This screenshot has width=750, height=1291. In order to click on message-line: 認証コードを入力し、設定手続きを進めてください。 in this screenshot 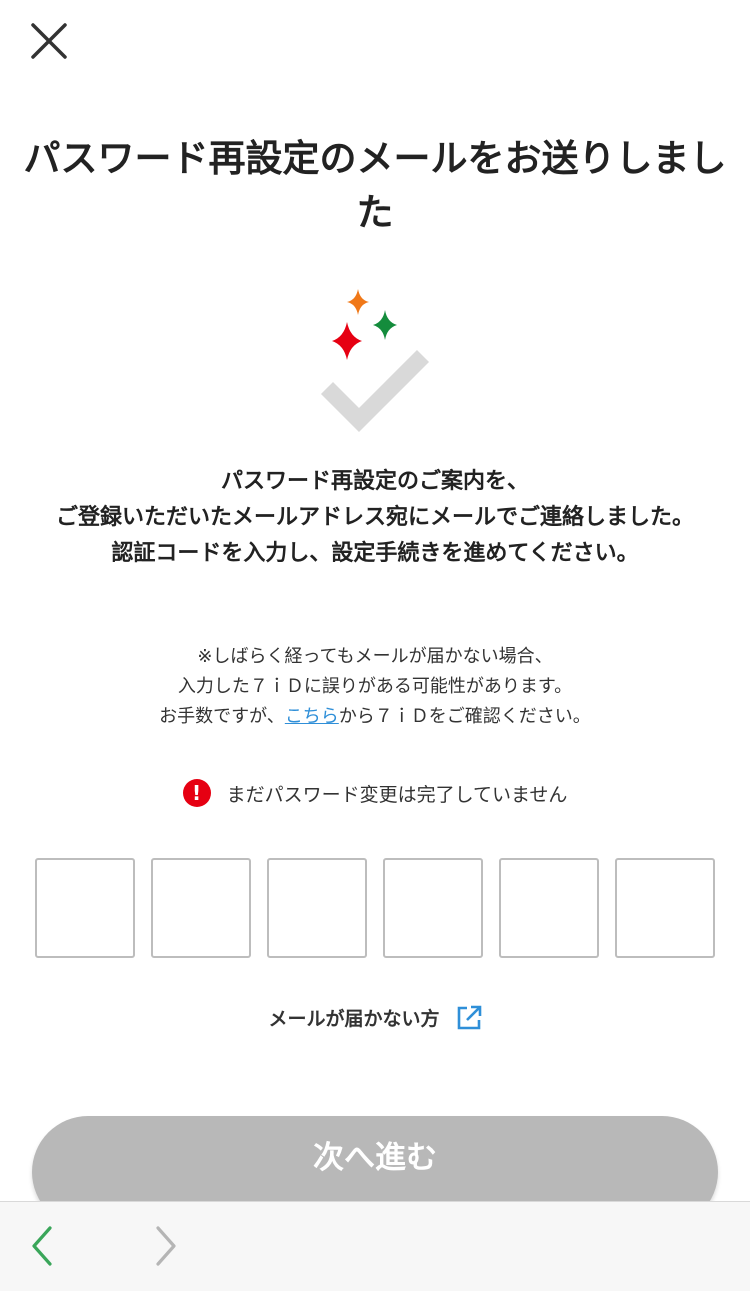, I will do `click(375, 553)`.